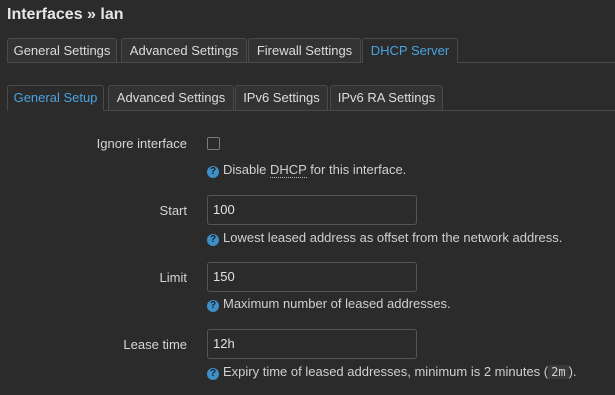  Describe the element at coordinates (246, 169) in the screenshot. I see `help-text-prefix: Disable` at that location.